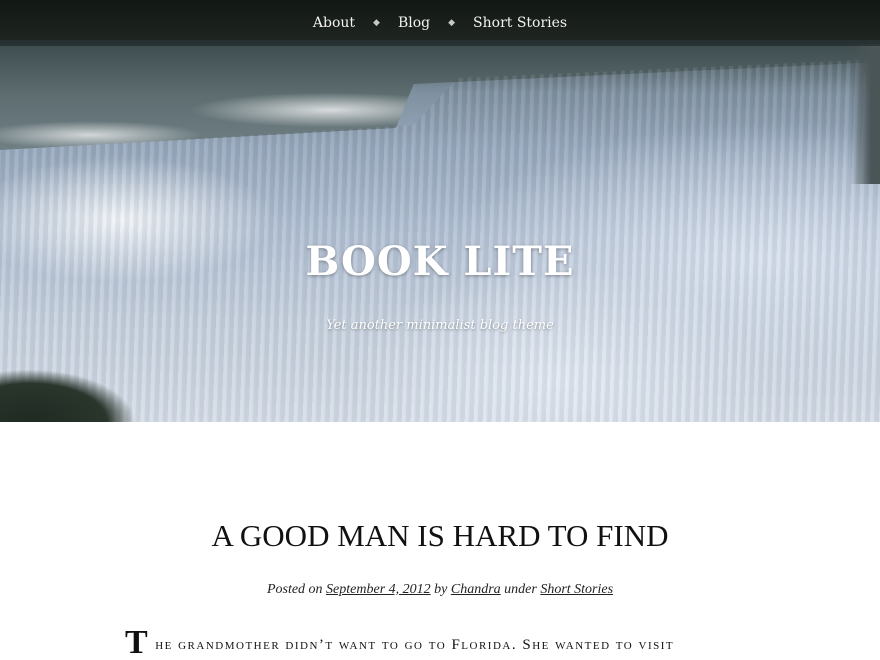 This screenshot has height=660, width=880. I want to click on post-date-link: September 4, 2012, so click(378, 589).